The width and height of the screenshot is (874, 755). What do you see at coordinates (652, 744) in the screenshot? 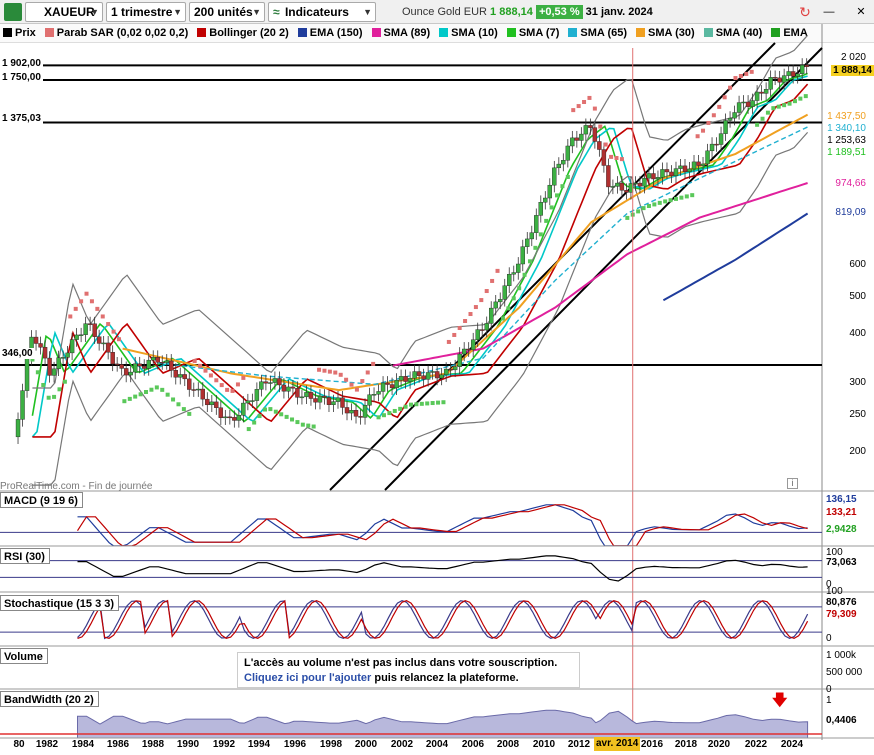
I see `time-axis-label: 2016` at bounding box center [652, 744].